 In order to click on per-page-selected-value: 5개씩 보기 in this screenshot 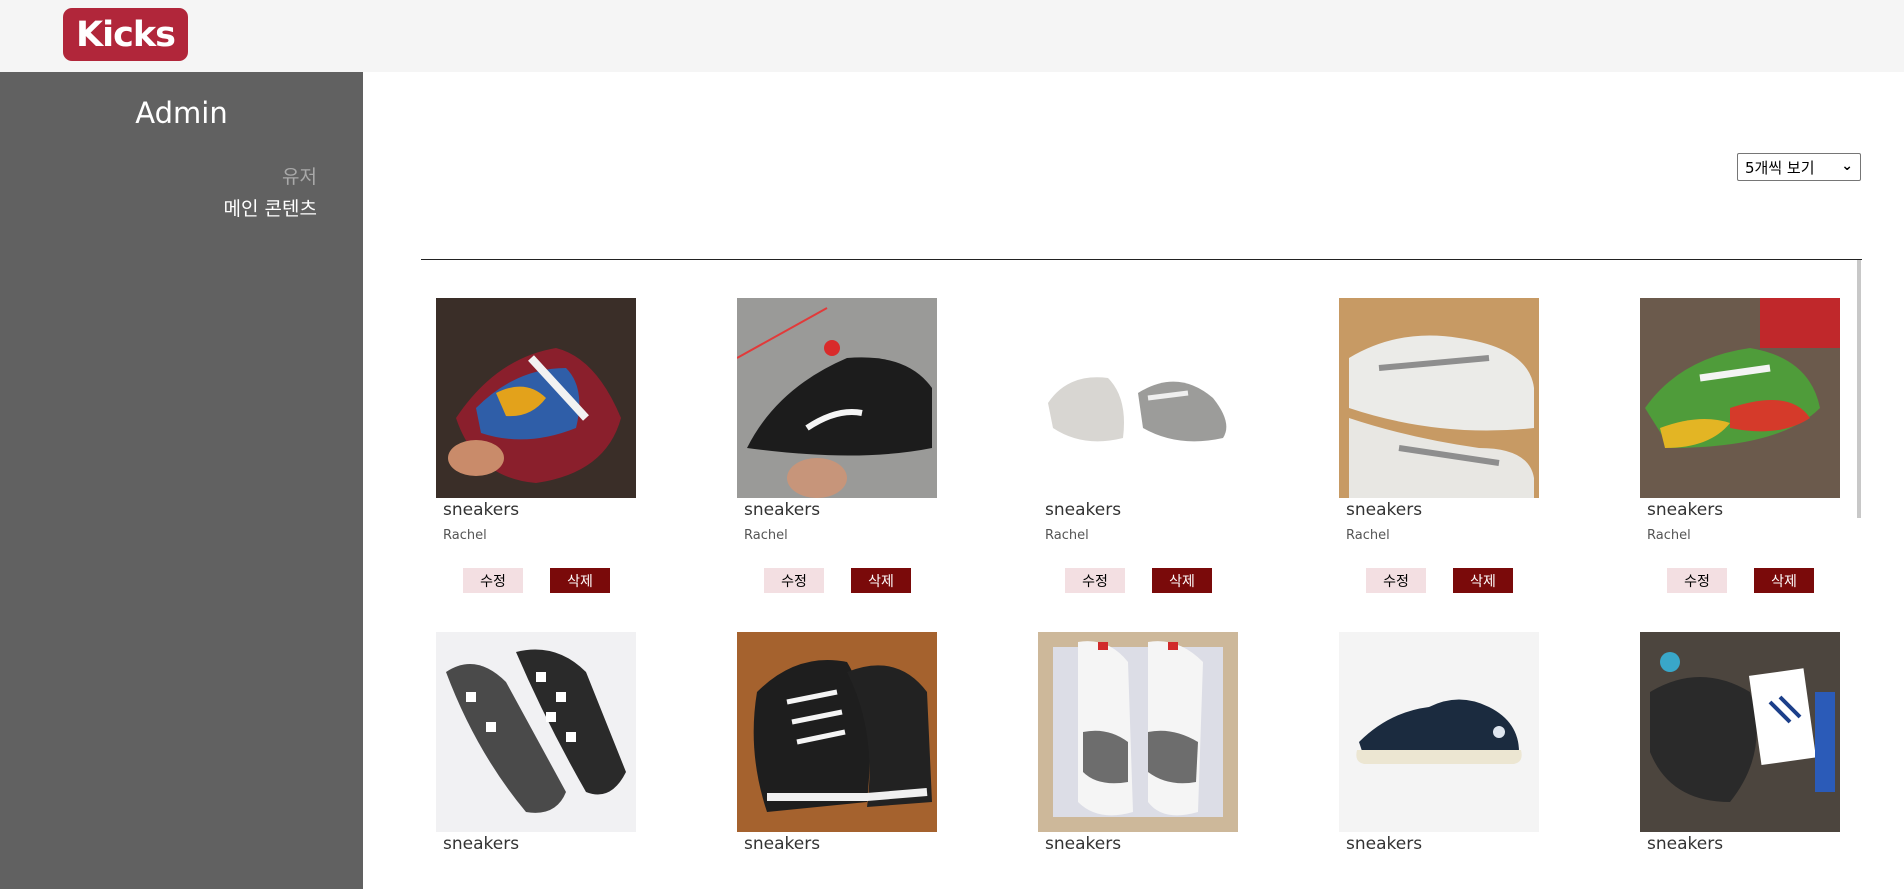, I will do `click(1780, 167)`.